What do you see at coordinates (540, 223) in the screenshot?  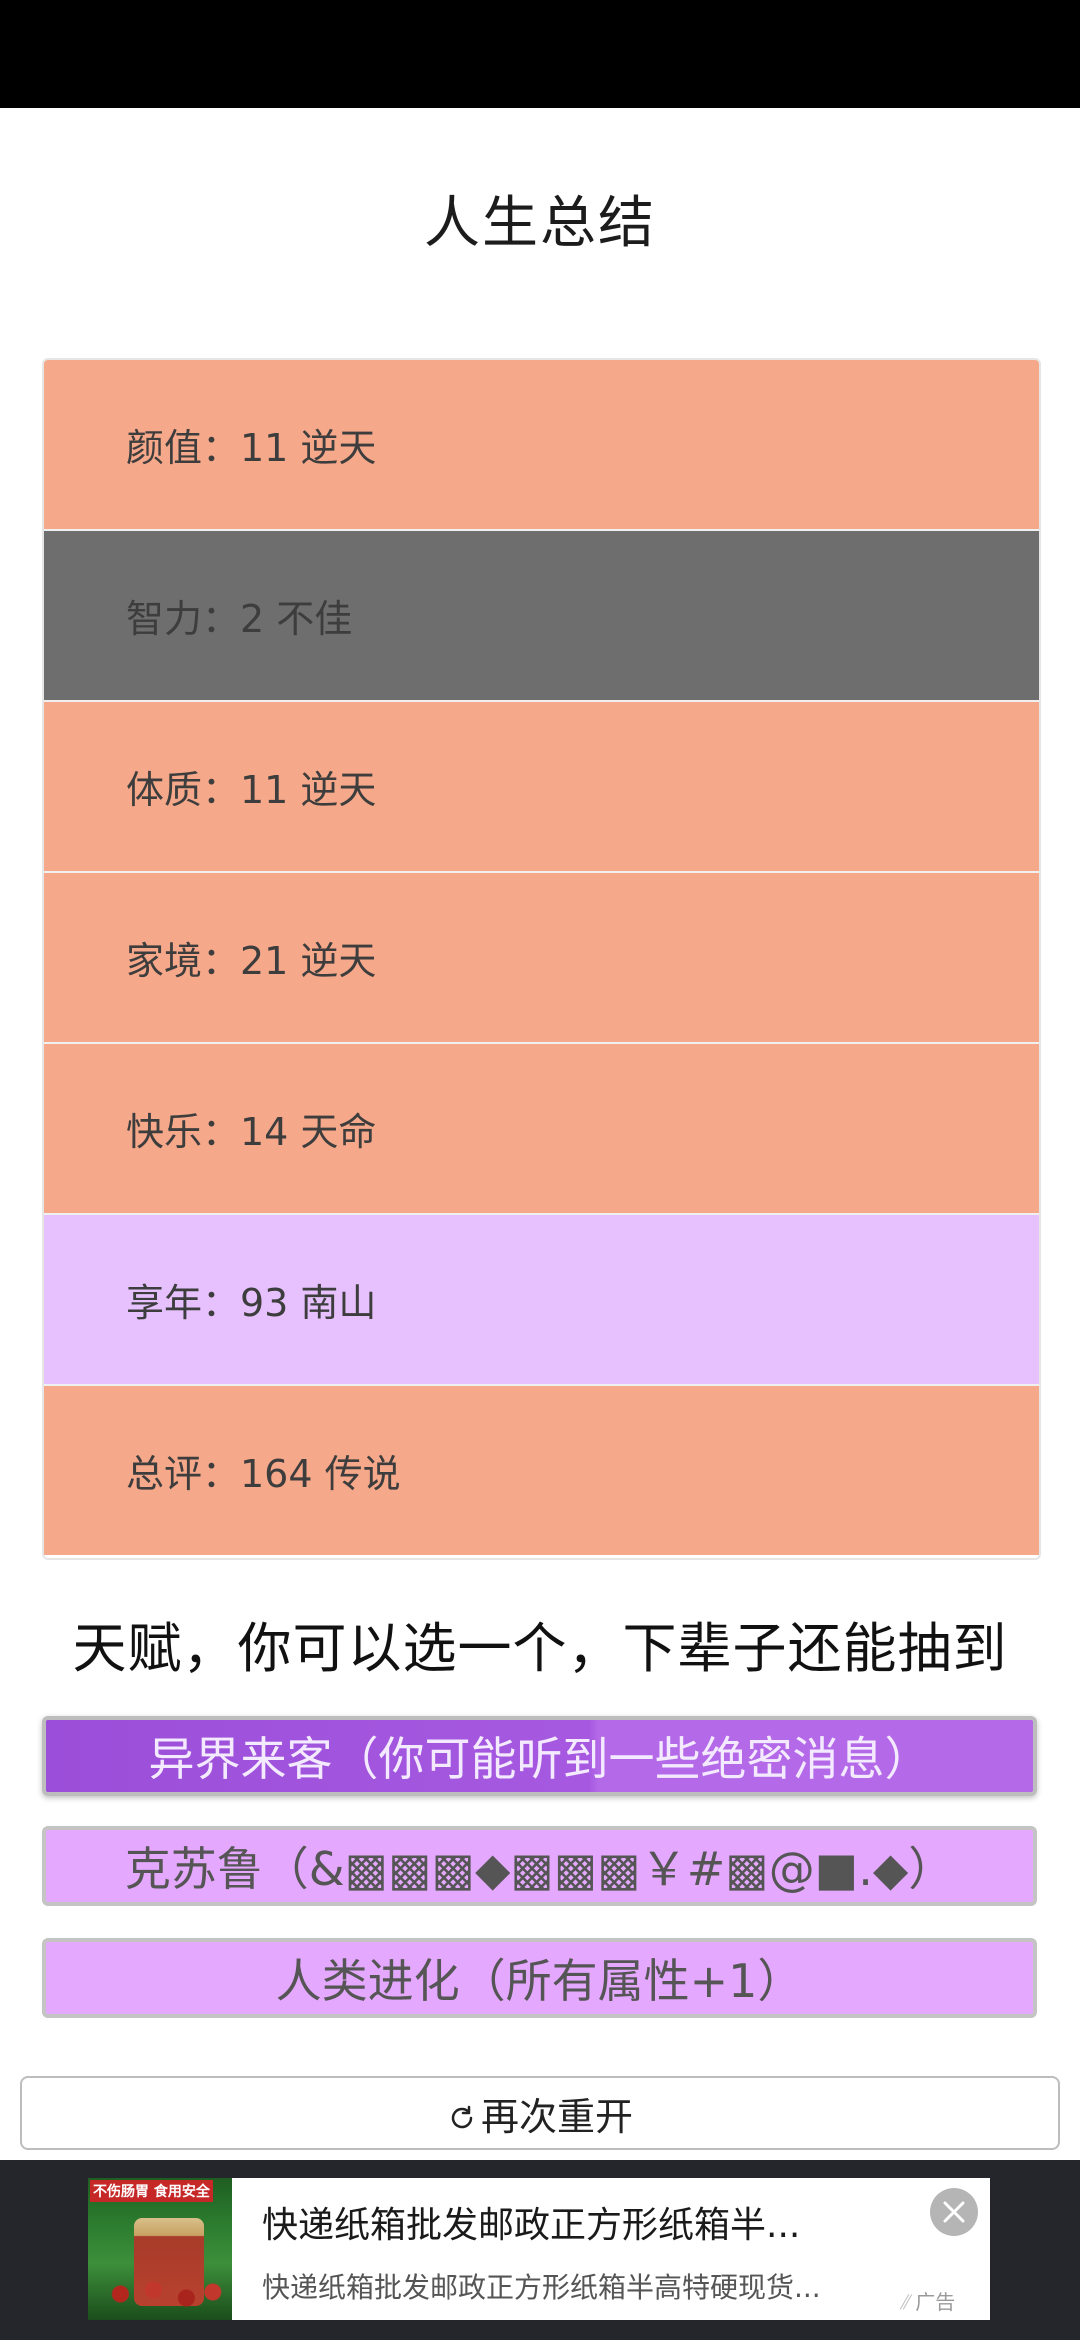 I see `page-title: 人生总结` at bounding box center [540, 223].